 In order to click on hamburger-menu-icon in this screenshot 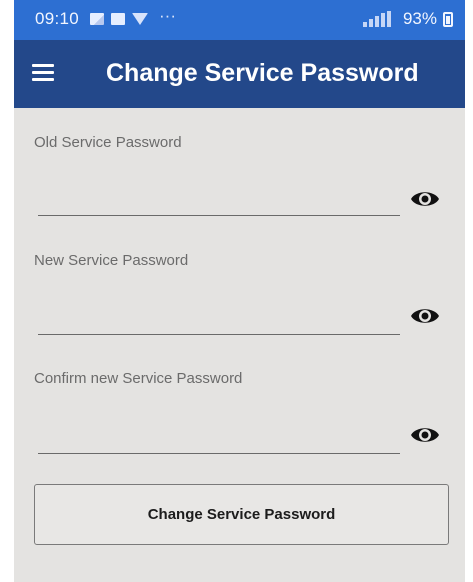, I will do `click(43, 73)`.